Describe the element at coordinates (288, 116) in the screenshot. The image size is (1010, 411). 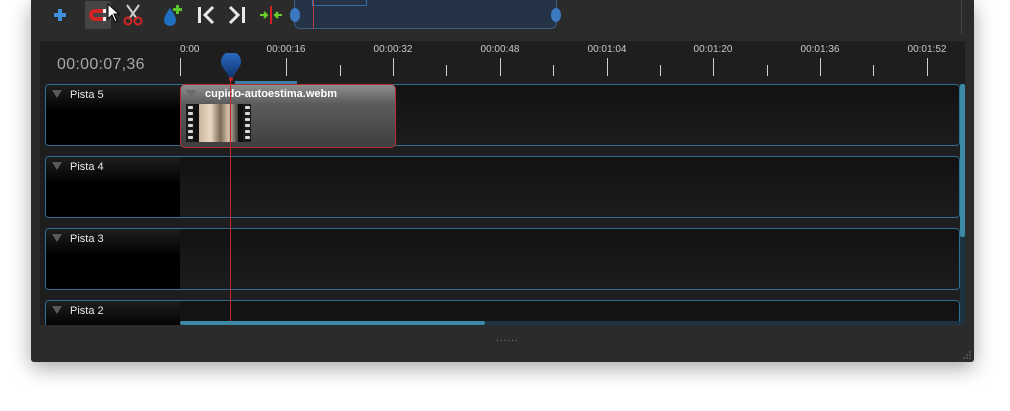
I see `video-clip: cupido-autoestima.webm` at that location.